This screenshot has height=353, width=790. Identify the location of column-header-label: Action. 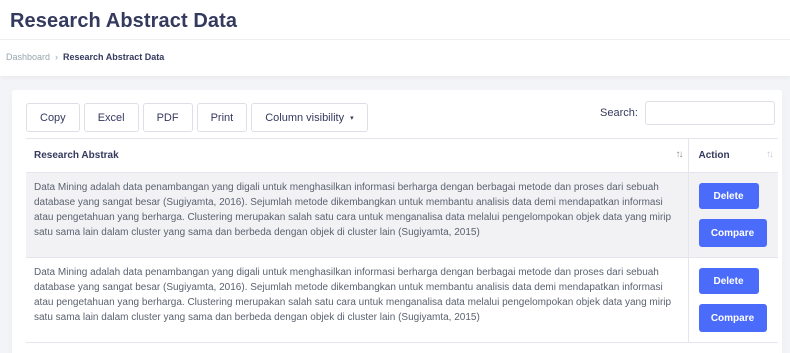
(714, 155).